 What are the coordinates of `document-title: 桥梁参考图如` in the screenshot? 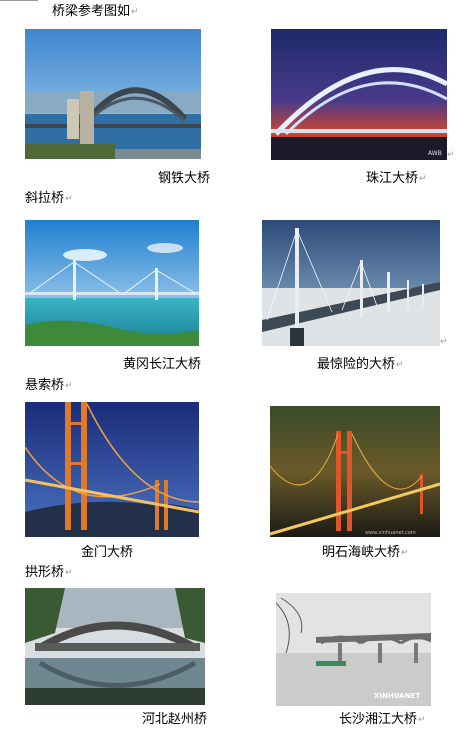 It's located at (91, 11).